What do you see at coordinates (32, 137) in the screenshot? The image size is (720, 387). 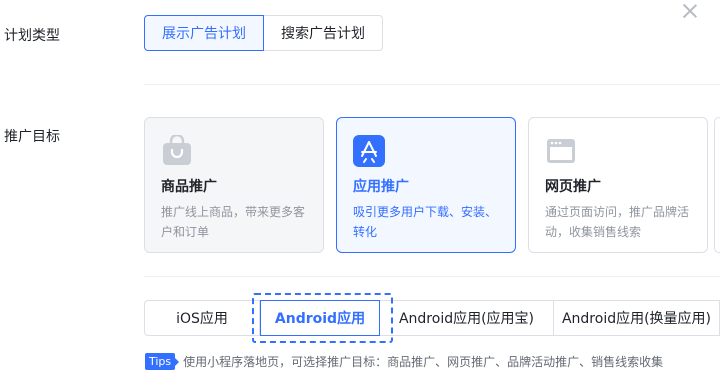 I see `promotion-goal-label: 推广目标` at bounding box center [32, 137].